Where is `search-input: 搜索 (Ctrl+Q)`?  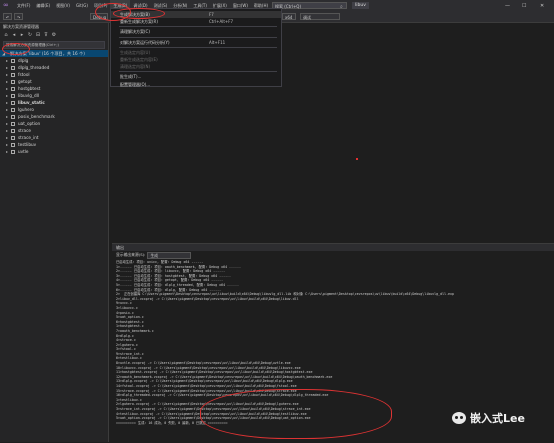 search-input: 搜索 (Ctrl+Q) is located at coordinates (309, 5).